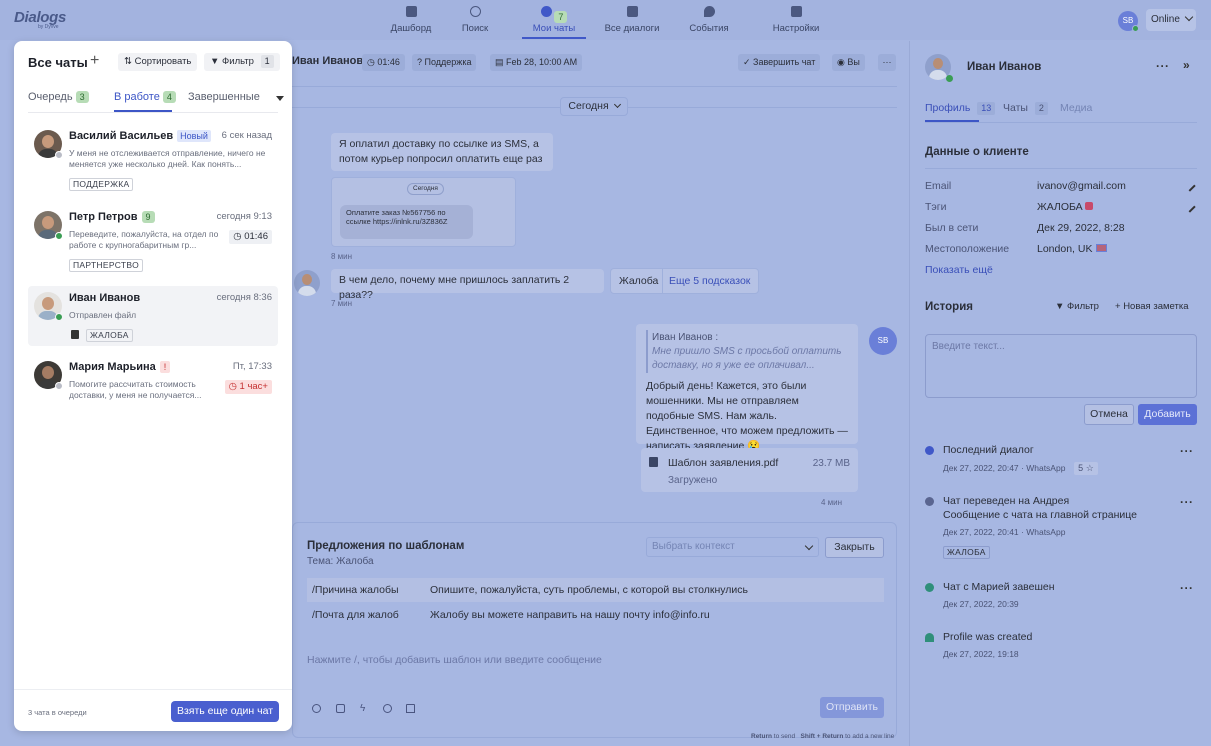  I want to click on user-avatar: SB, so click(1128, 21).